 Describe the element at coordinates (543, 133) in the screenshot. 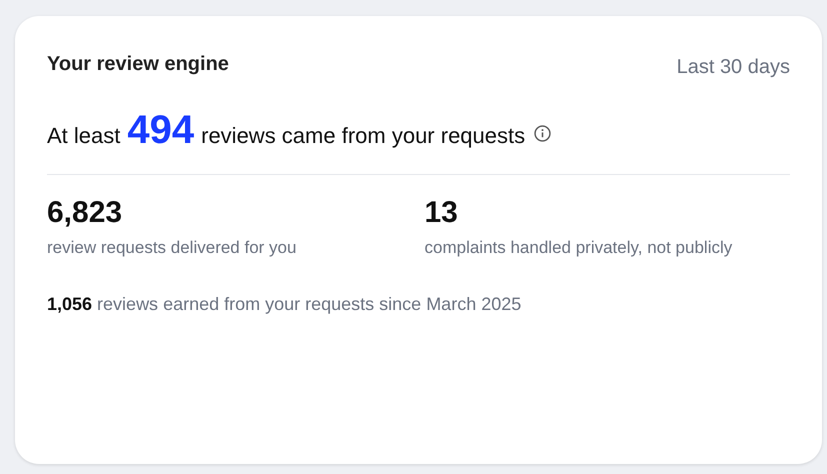

I see `info-icon` at that location.